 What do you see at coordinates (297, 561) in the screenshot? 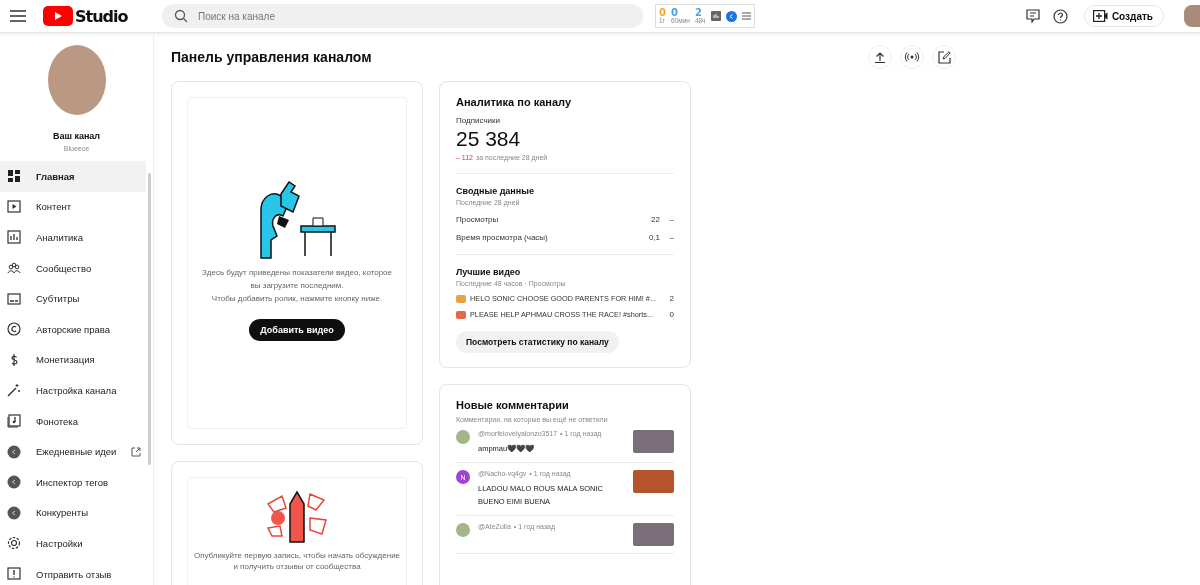
I see `empty-state-text: Опубликуйте первую запись, чтобы начать обсуждение и получить отзывы от сообщества` at bounding box center [297, 561].